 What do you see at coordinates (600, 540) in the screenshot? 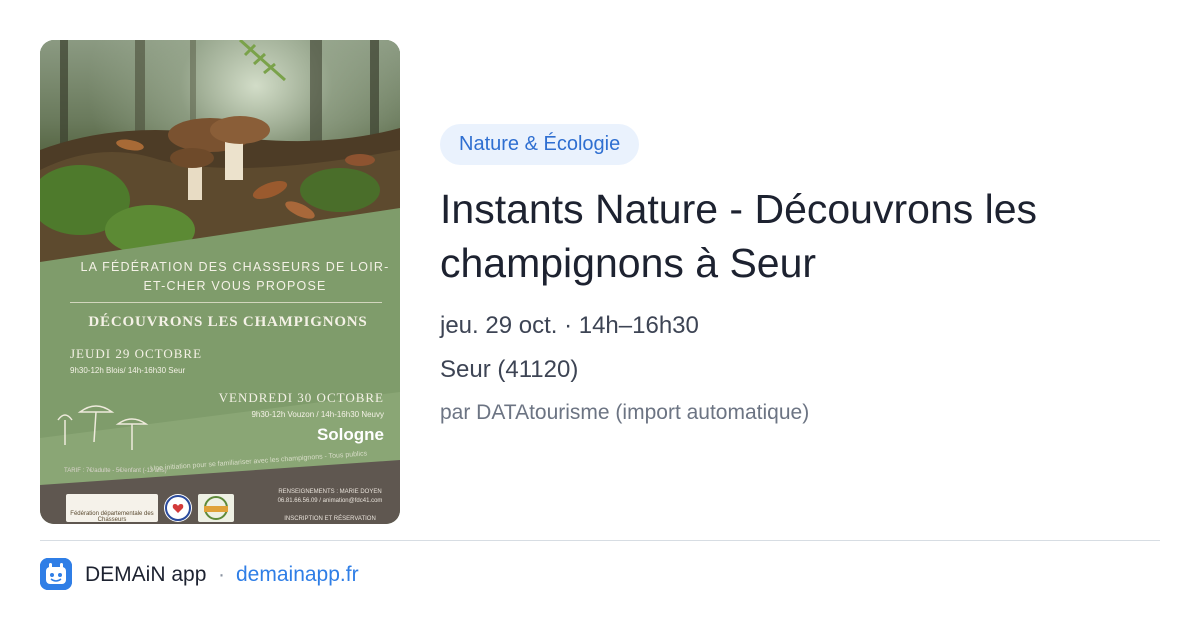
I see `footer-divider` at bounding box center [600, 540].